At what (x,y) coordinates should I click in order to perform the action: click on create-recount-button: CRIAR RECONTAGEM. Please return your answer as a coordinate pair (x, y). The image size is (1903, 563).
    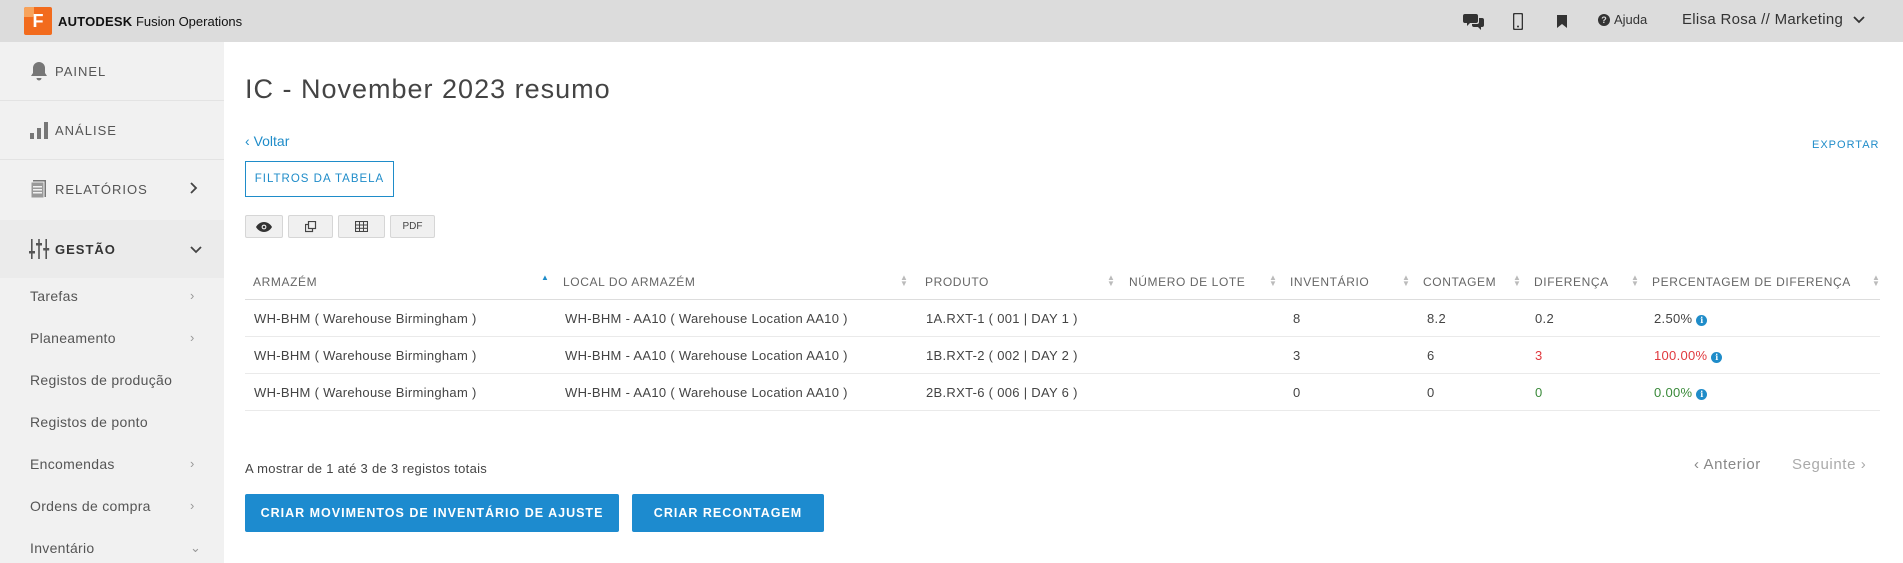
    Looking at the image, I should click on (728, 513).